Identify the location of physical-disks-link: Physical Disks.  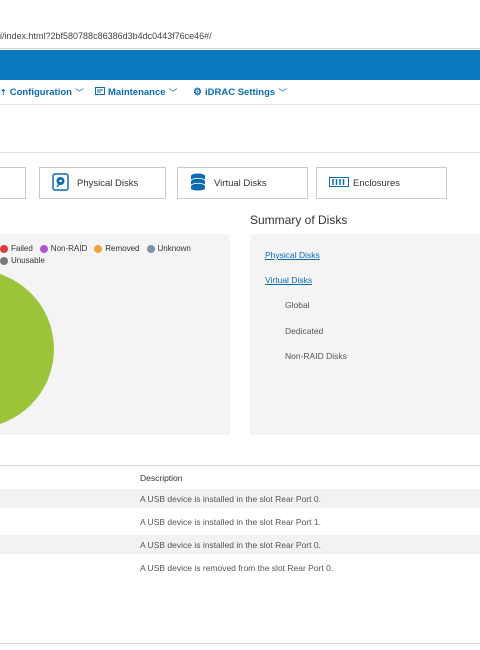
(292, 255).